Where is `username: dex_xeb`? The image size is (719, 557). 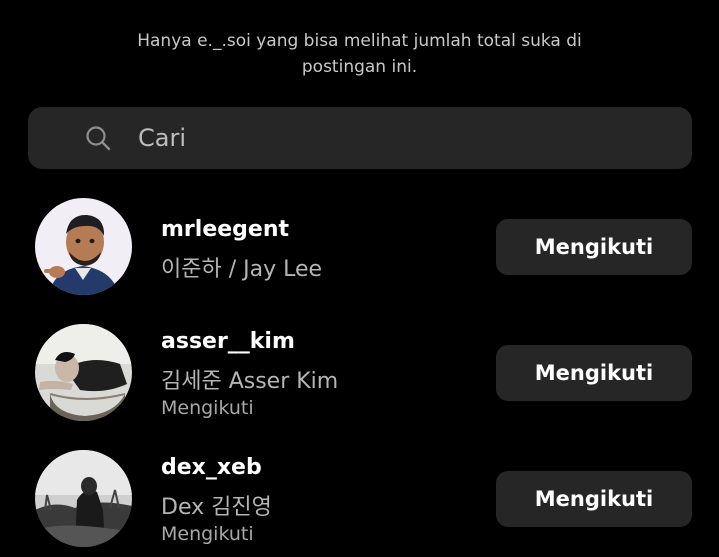 username: dex_xeb is located at coordinates (211, 467).